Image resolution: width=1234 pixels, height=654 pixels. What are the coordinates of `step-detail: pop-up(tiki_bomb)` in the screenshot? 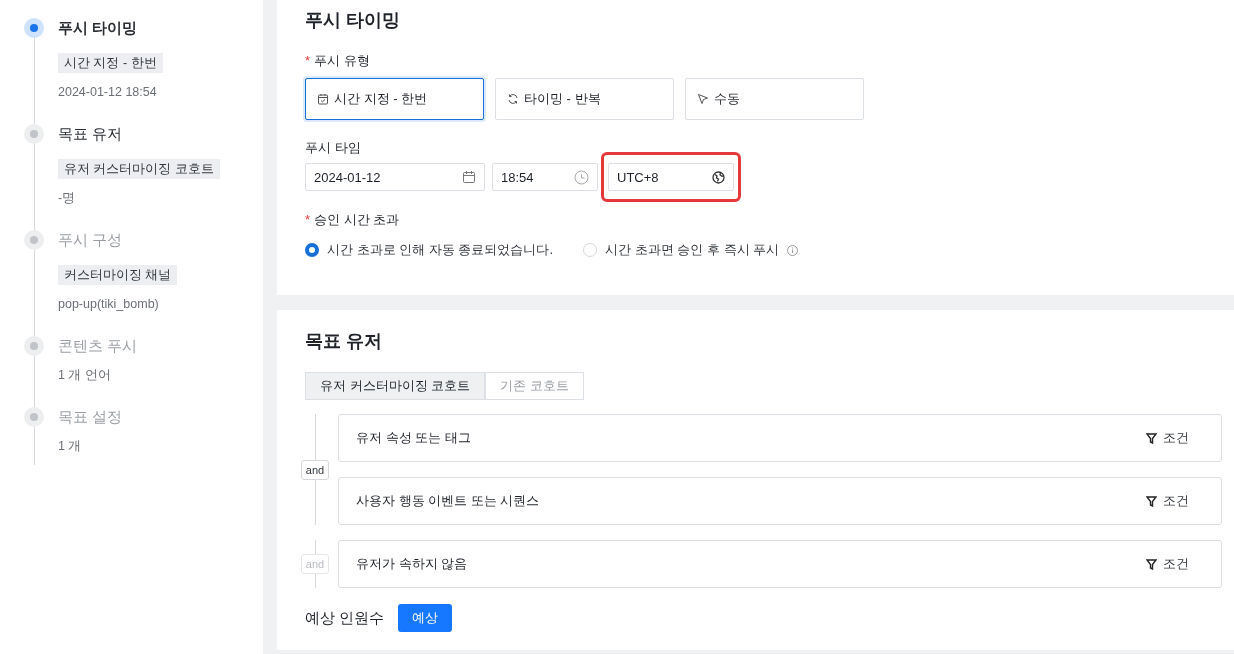 It's located at (108, 304).